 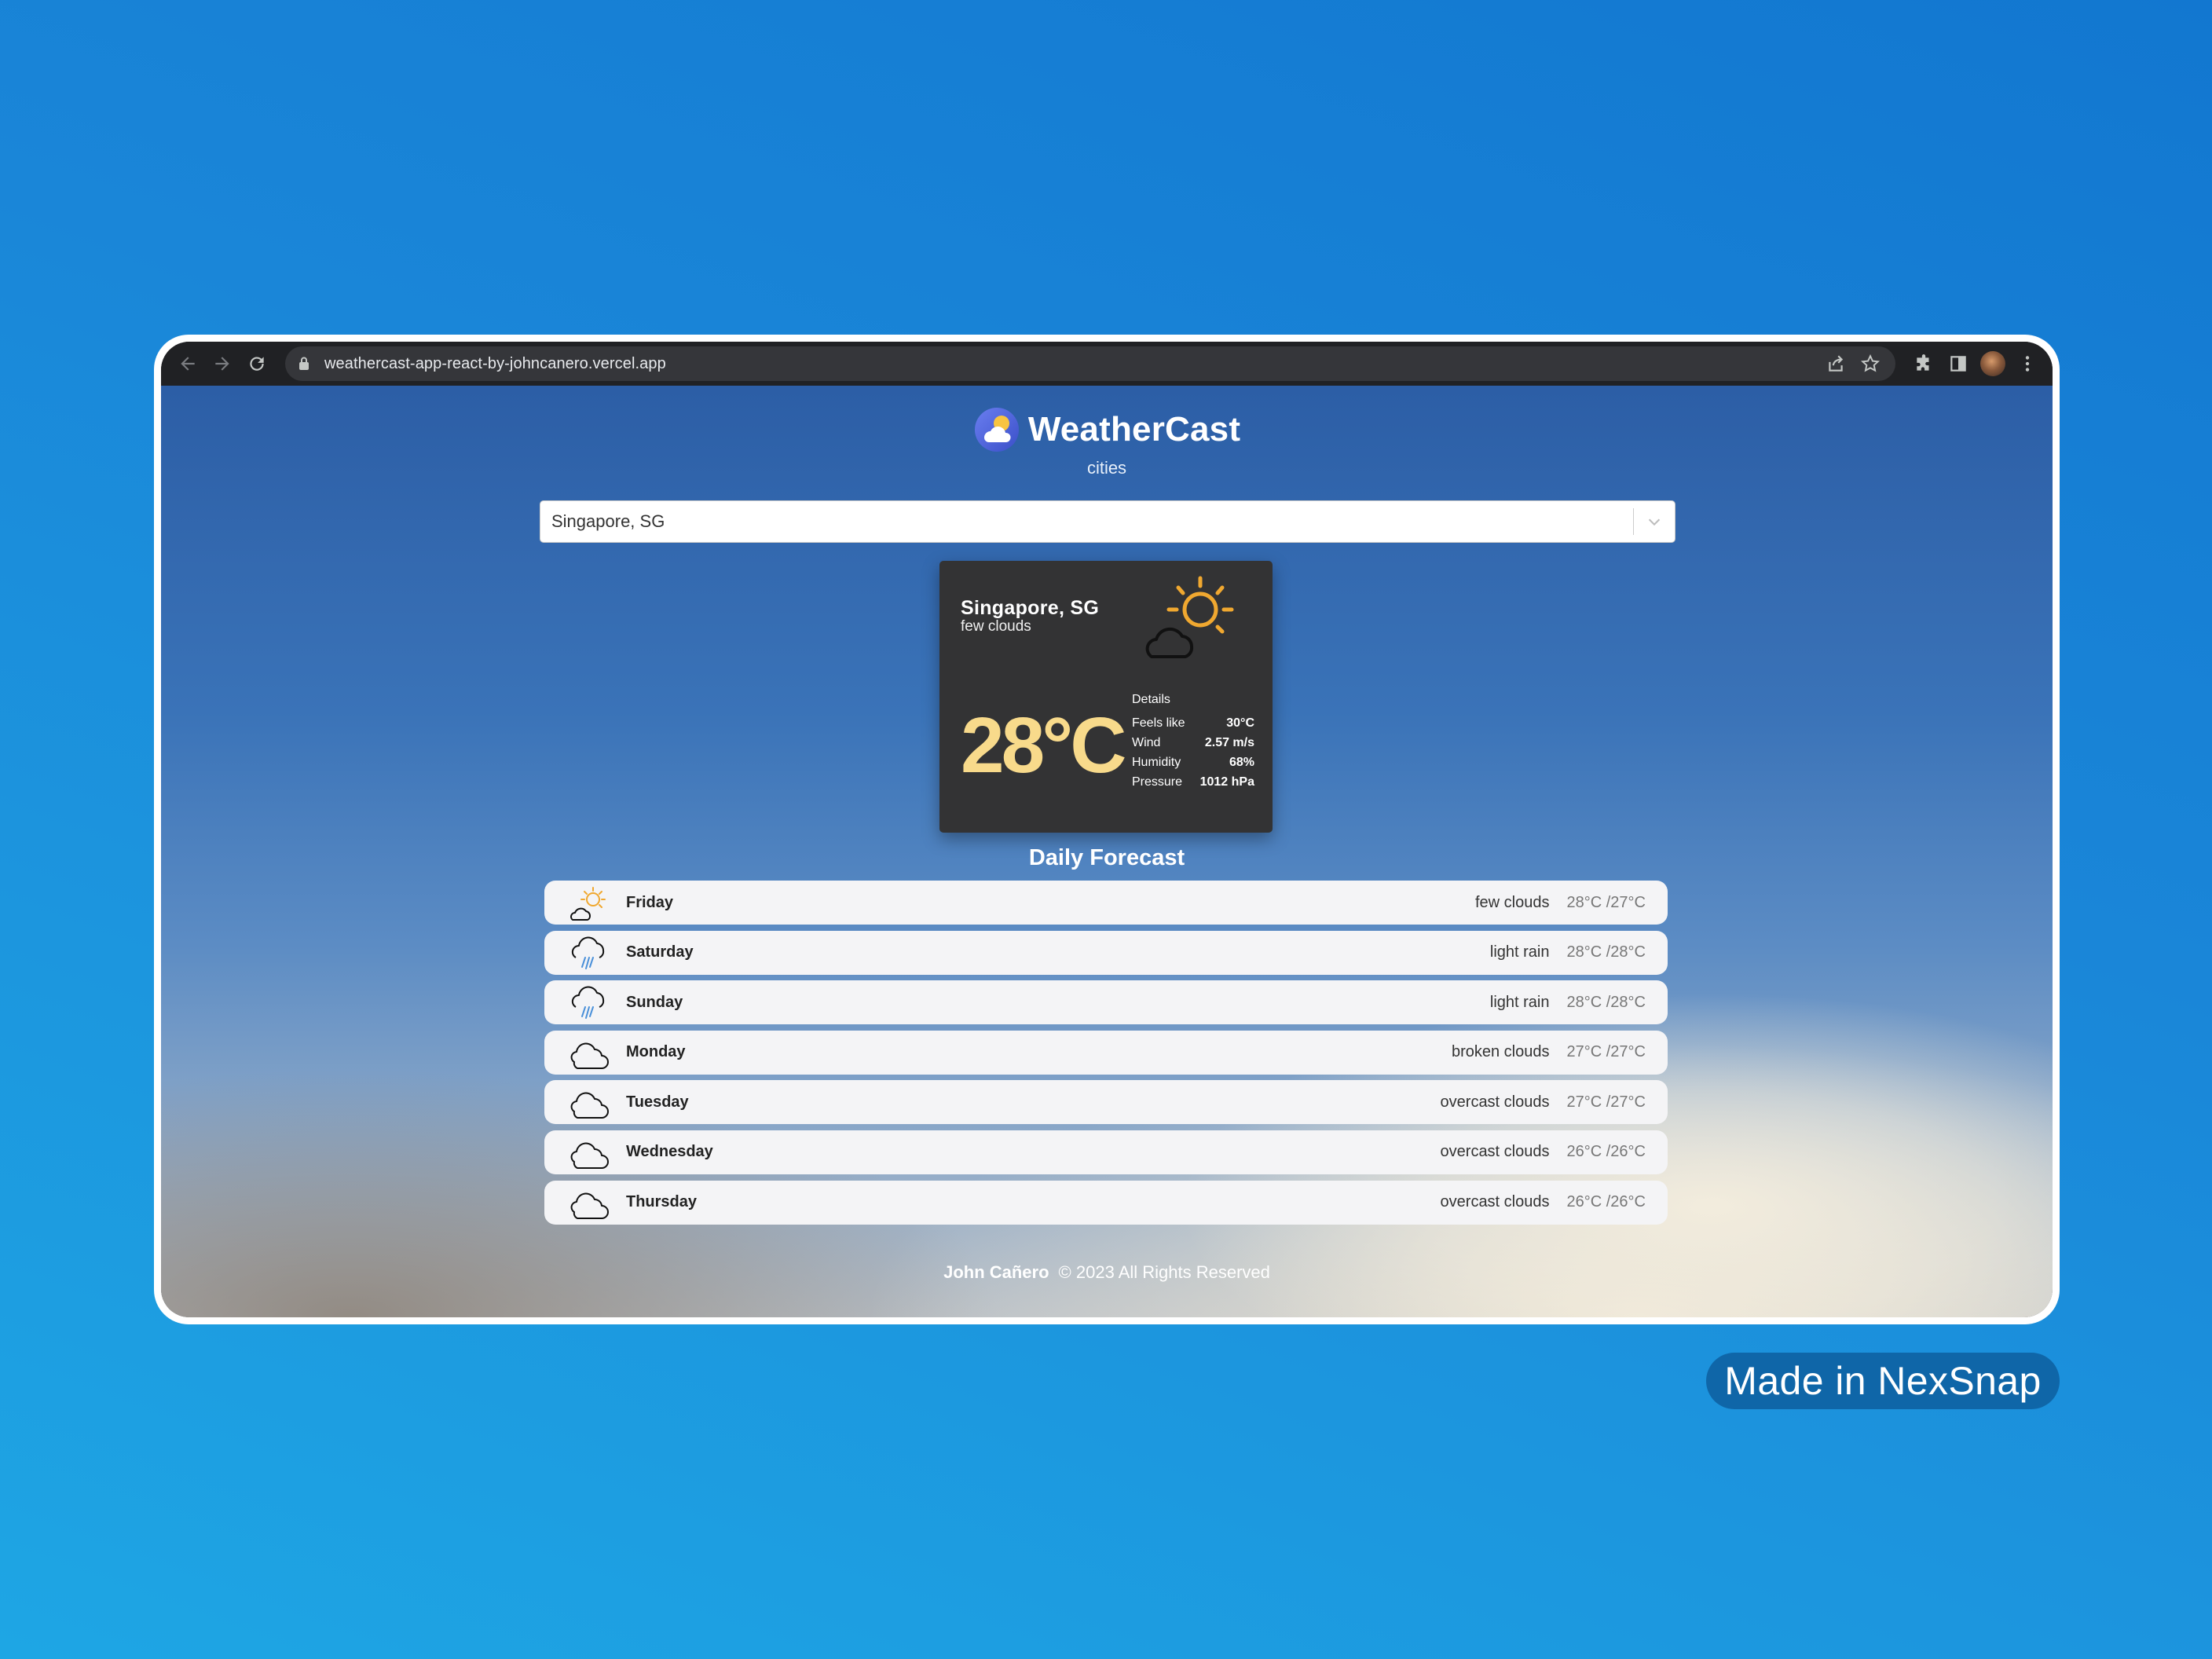 I want to click on forecast-row-monday: Monday broken clouds 27°C /27°C, so click(x=1106, y=1052).